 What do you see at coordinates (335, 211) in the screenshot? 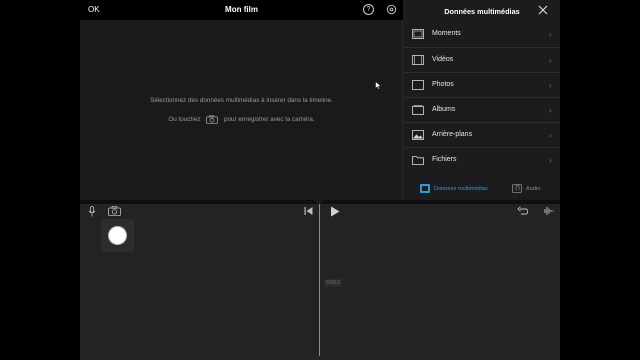
I see `play-icon` at bounding box center [335, 211].